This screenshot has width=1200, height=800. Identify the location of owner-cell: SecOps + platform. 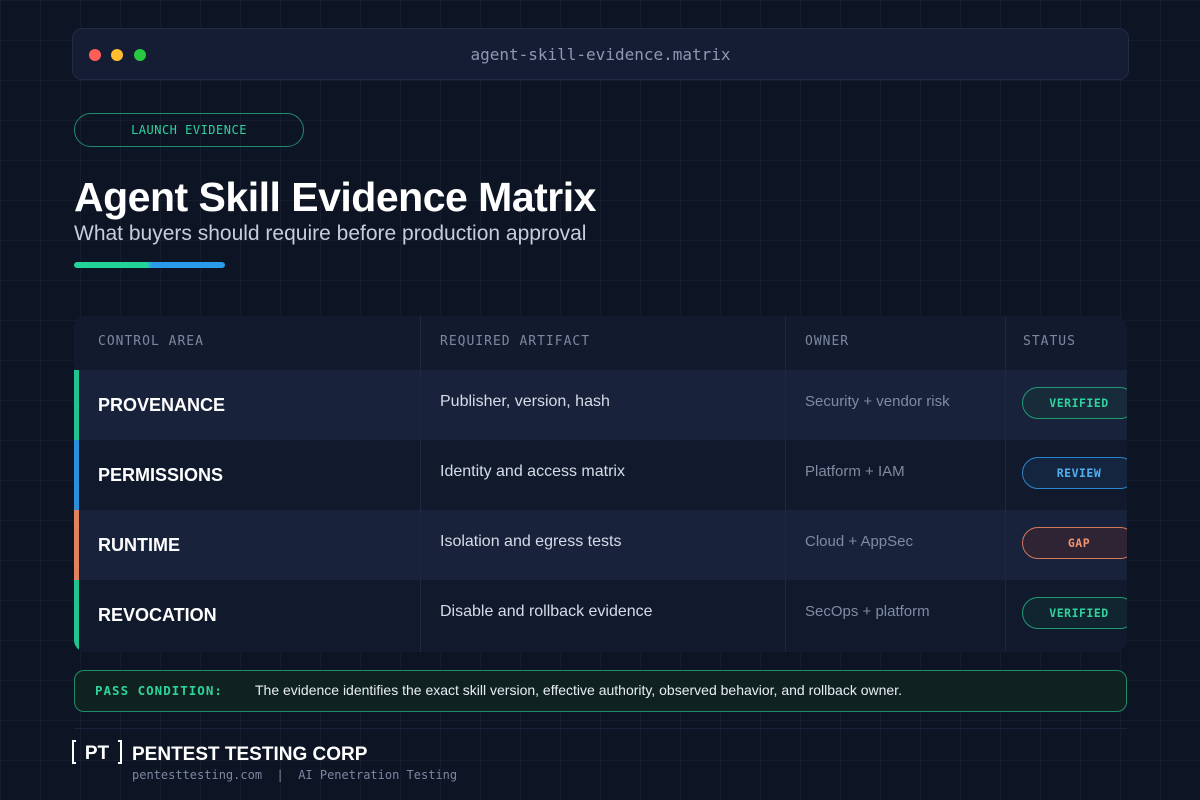
(867, 611).